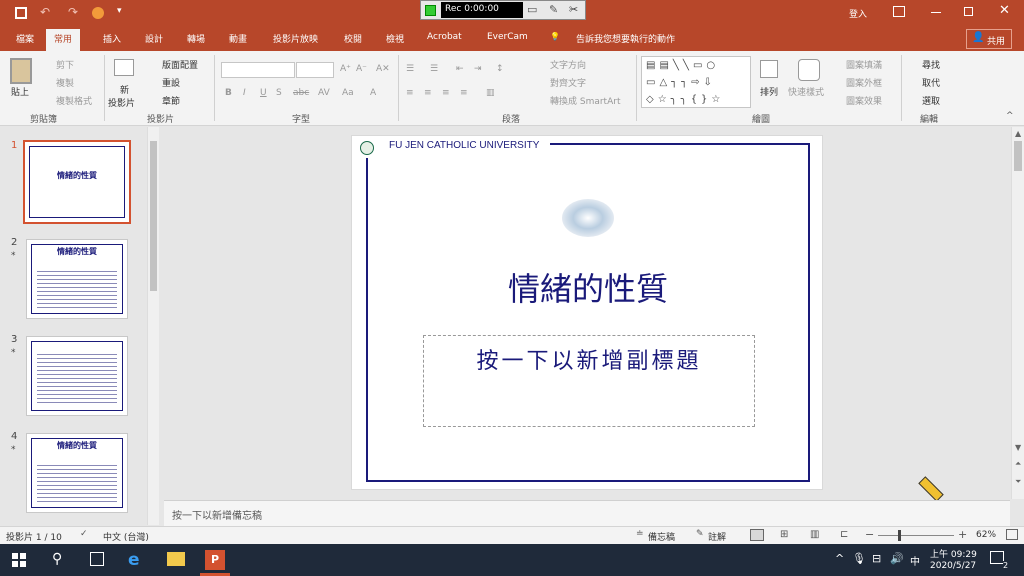  What do you see at coordinates (769, 69) in the screenshot?
I see `arrange-icon` at bounding box center [769, 69].